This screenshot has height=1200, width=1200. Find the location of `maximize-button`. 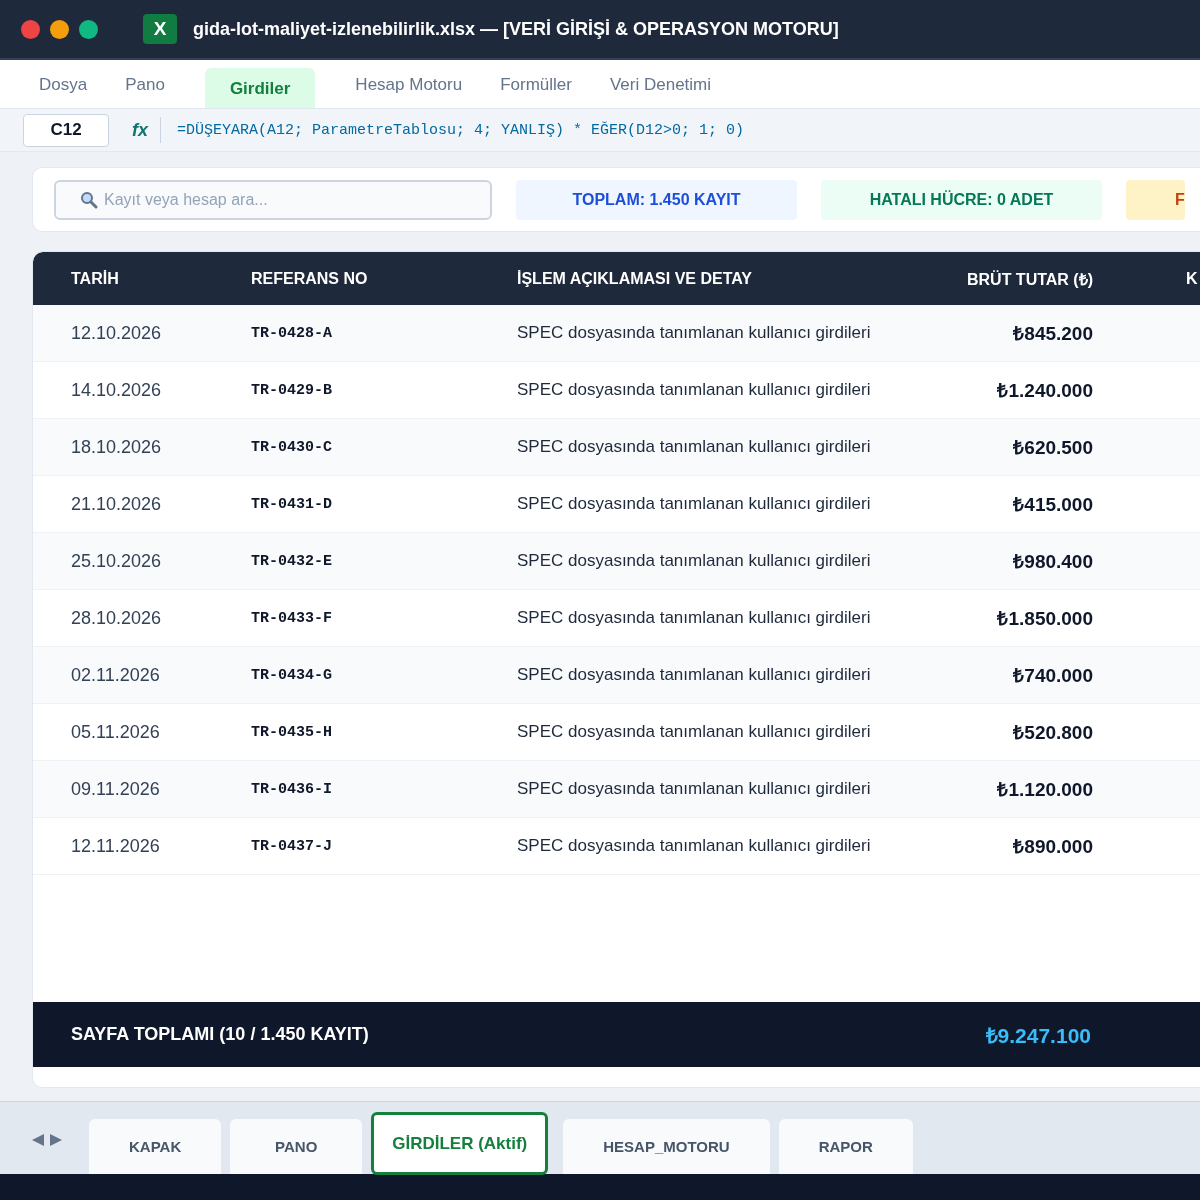

maximize-button is located at coordinates (88, 29).